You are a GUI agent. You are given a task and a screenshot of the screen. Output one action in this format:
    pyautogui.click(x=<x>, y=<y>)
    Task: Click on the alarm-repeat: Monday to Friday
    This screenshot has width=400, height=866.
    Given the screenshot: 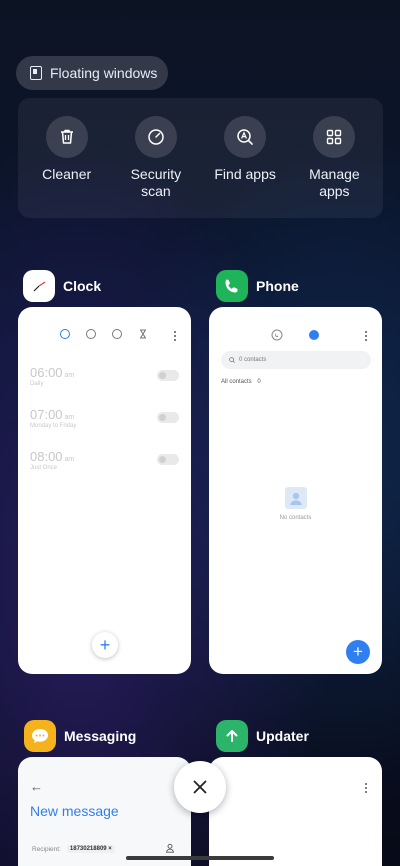 What is the action you would take?
    pyautogui.click(x=53, y=426)
    